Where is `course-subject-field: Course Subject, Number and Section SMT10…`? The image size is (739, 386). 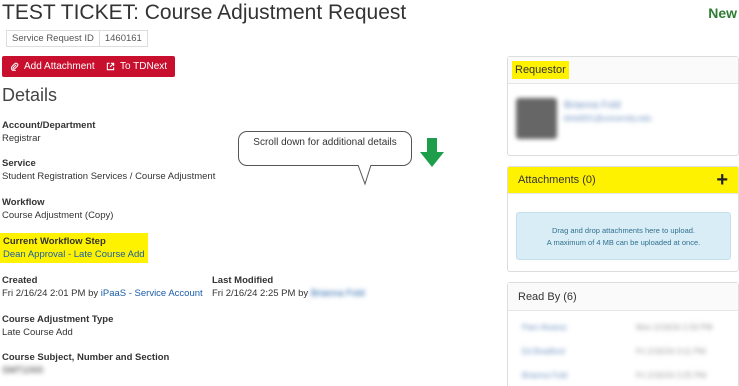
course-subject-field: Course Subject, Number and Section SMT10… is located at coordinates (85, 364).